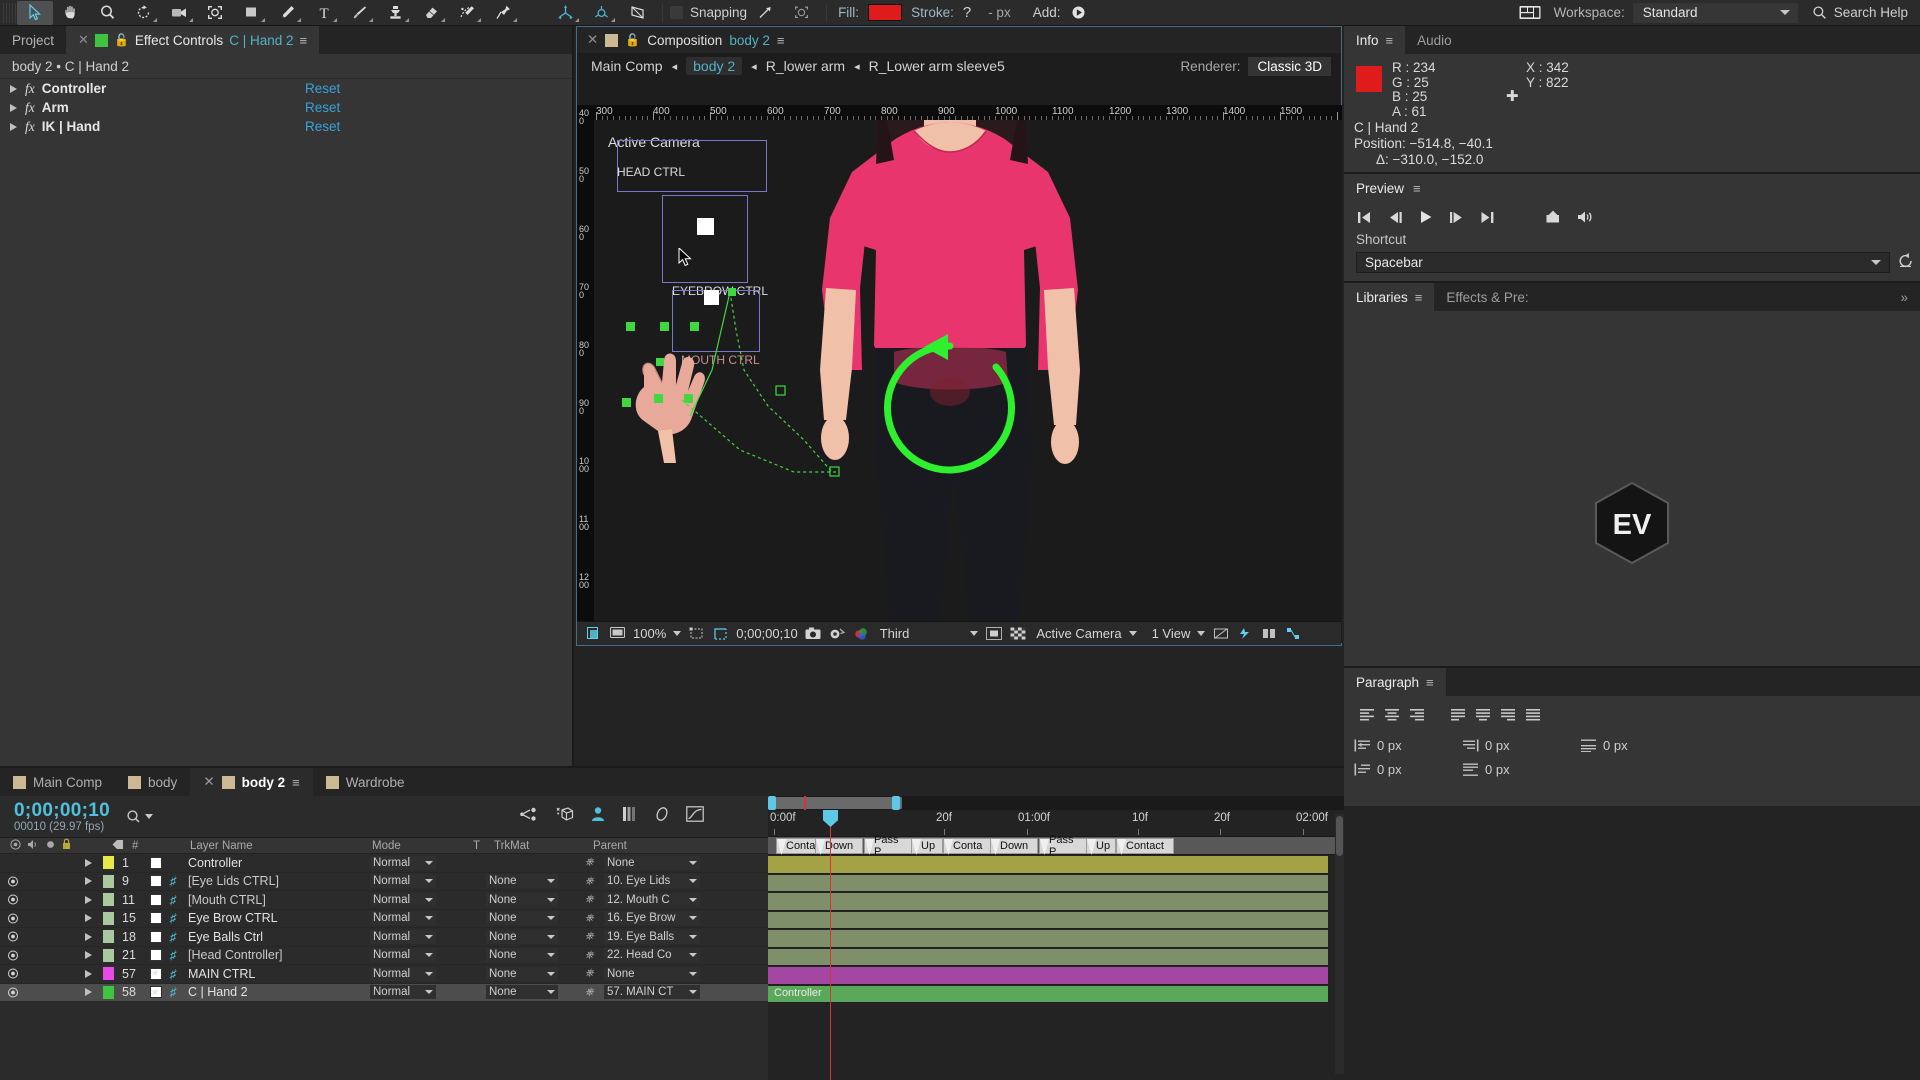 The image size is (1920, 1080). I want to click on view-count-value: 1 View, so click(1171, 633).